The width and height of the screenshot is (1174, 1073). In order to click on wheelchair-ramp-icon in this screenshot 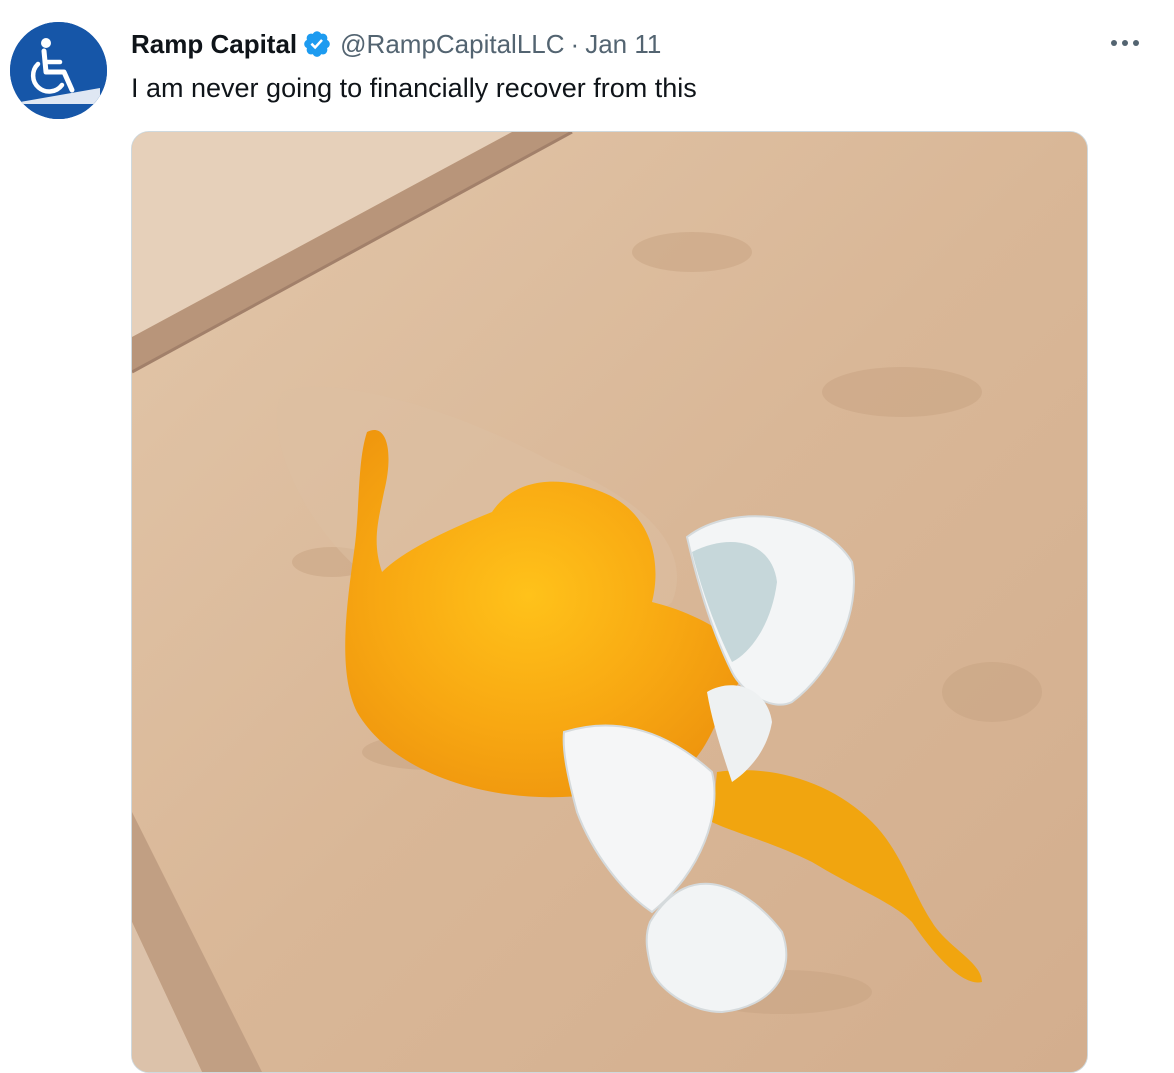, I will do `click(58, 70)`.